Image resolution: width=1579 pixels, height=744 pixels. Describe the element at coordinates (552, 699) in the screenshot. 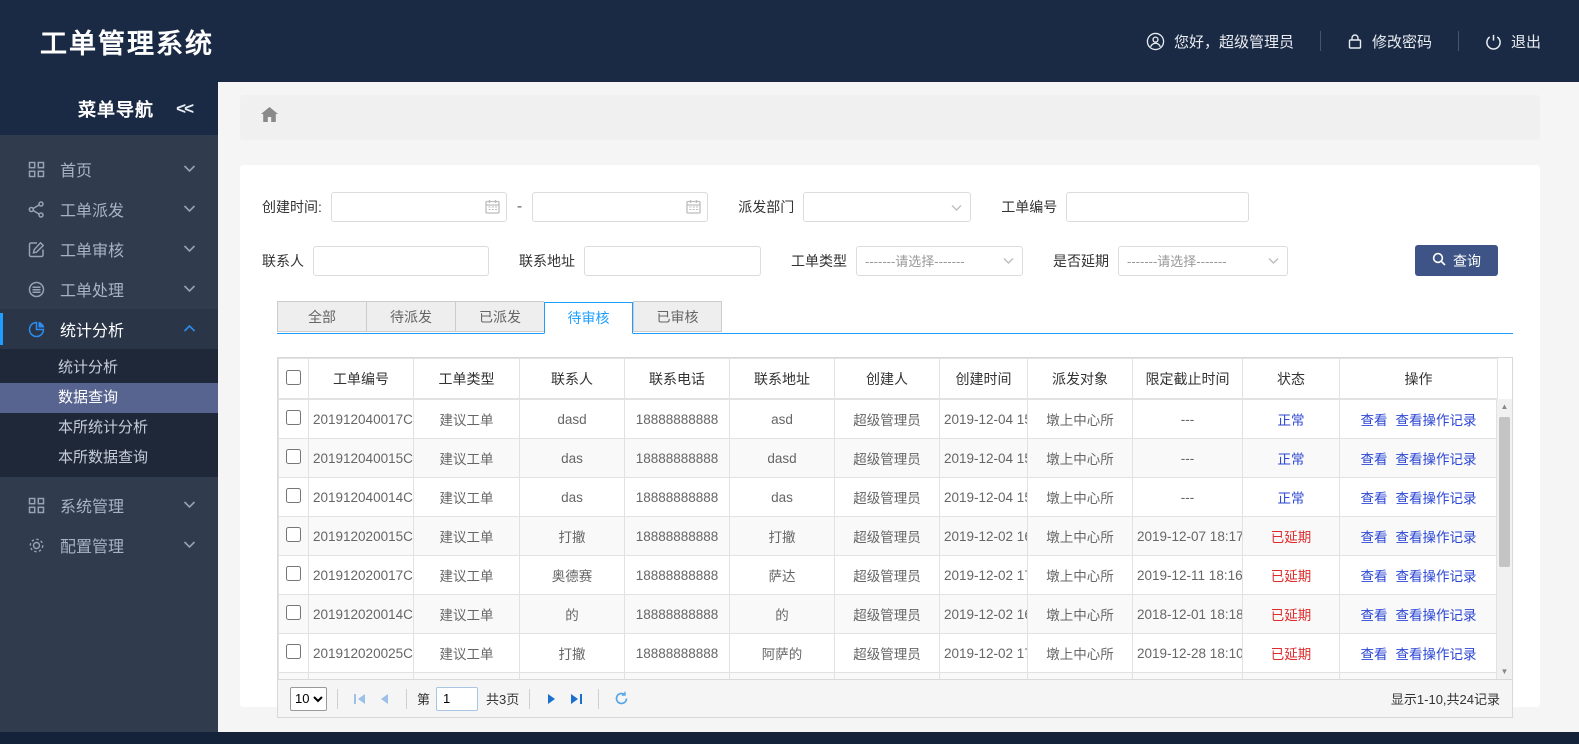

I see `next-page-button` at that location.